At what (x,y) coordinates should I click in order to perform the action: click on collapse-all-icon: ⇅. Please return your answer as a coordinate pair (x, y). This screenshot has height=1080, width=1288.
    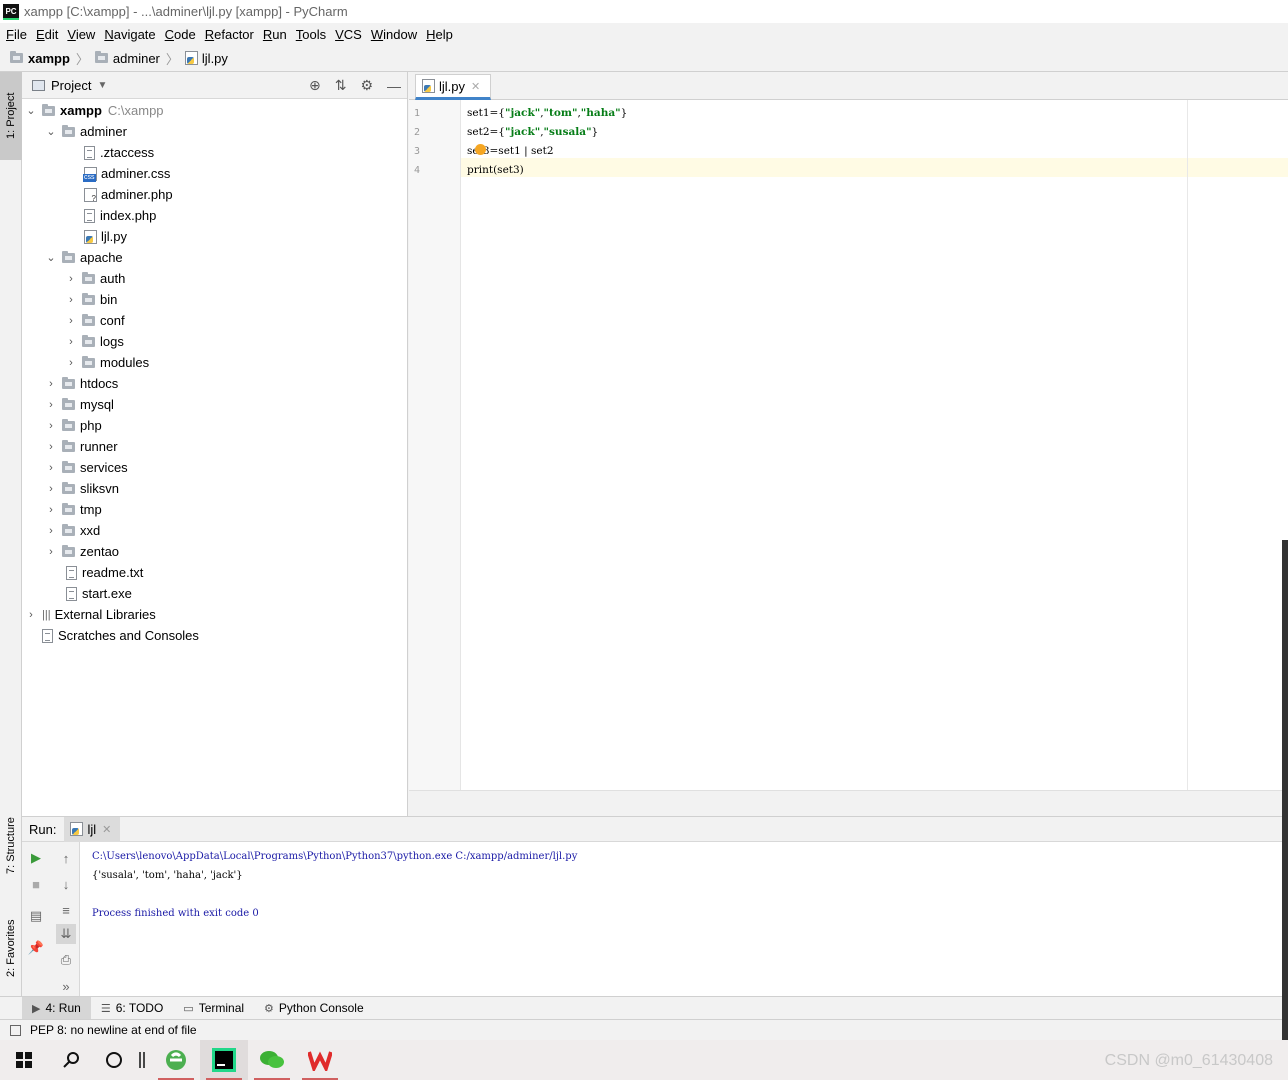
    Looking at the image, I should click on (341, 85).